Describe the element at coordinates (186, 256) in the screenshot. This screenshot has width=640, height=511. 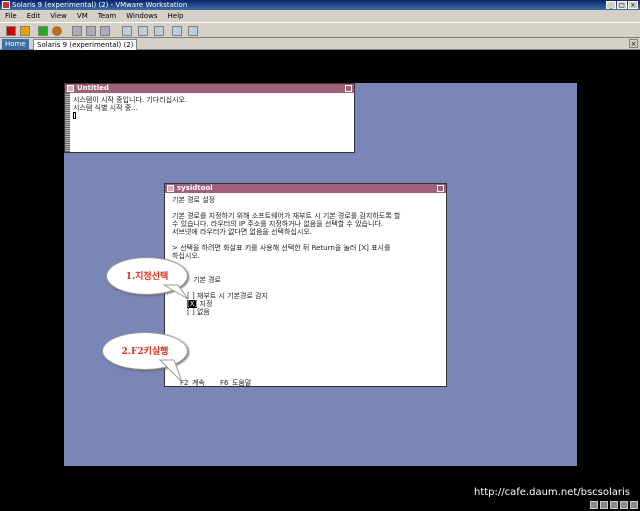
I see `instruction-line: 하십시오.` at that location.